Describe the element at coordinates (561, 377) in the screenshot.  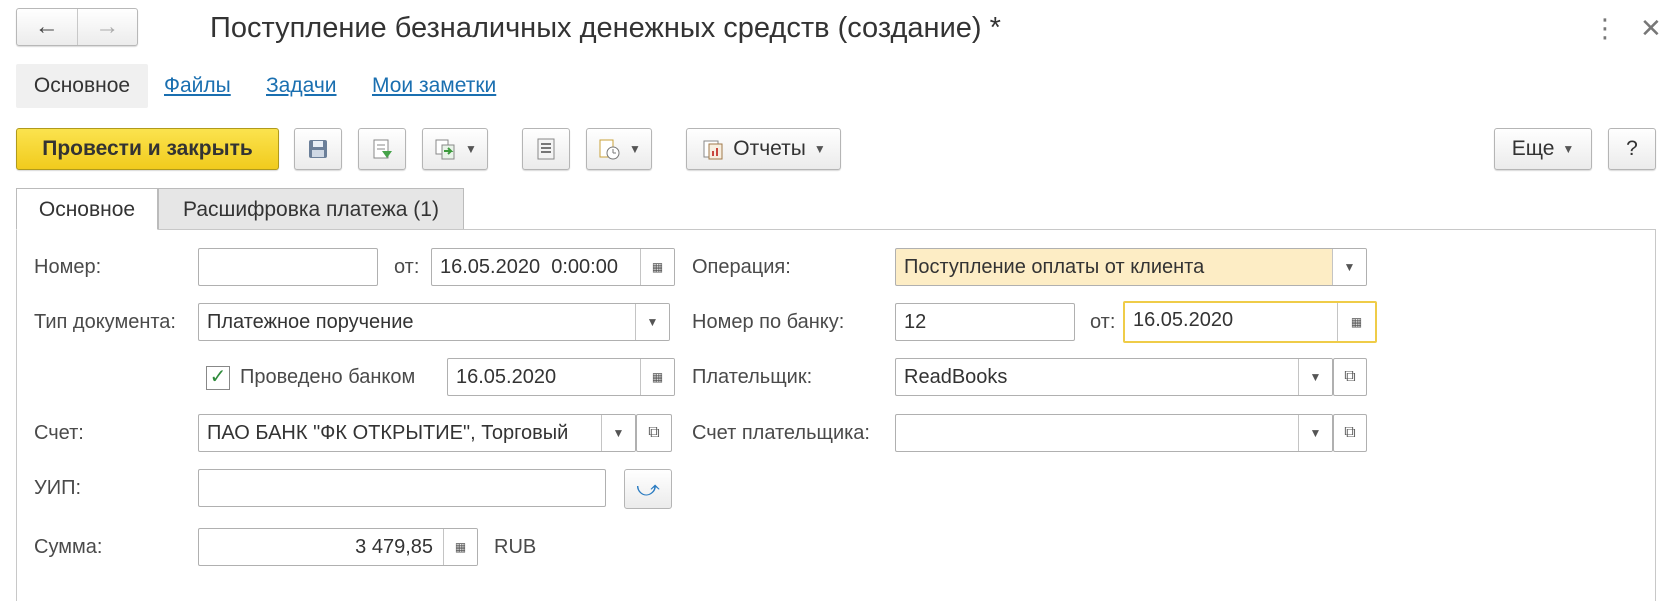
I see `bank-posted-date-field: 16.05.2020 ▦` at that location.